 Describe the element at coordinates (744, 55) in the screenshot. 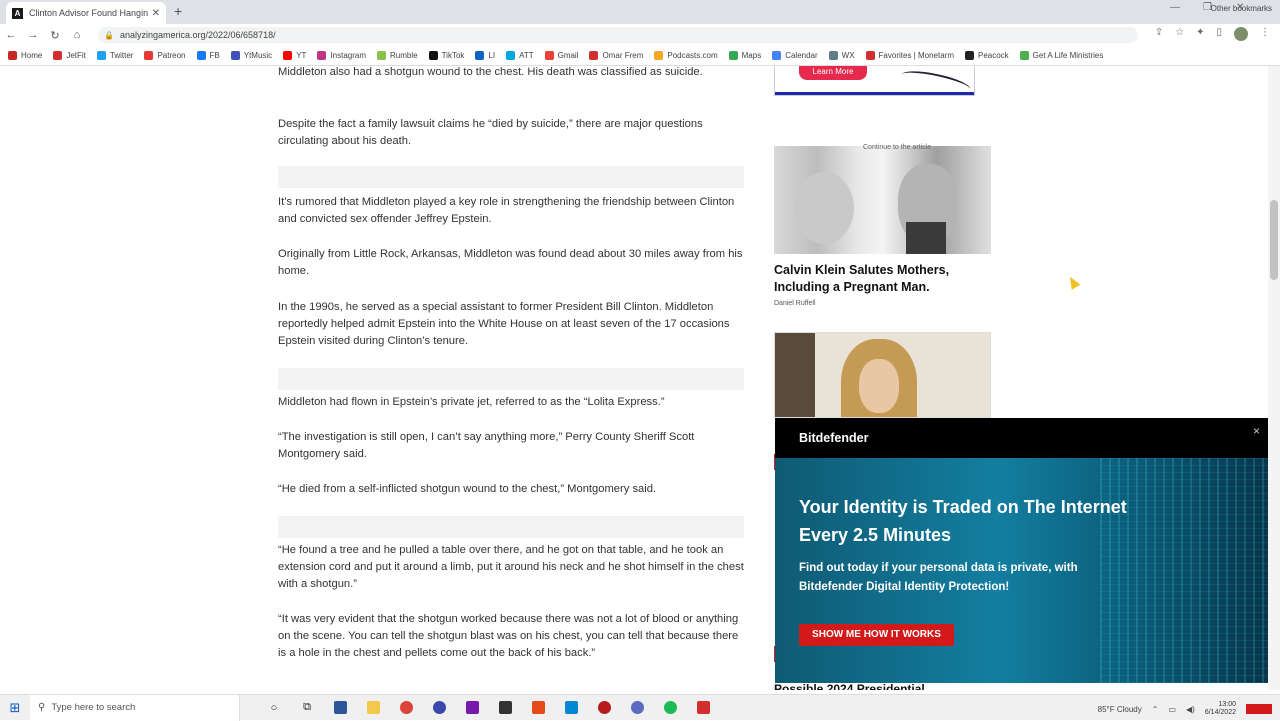

I see `bookmark-item: Maps` at that location.